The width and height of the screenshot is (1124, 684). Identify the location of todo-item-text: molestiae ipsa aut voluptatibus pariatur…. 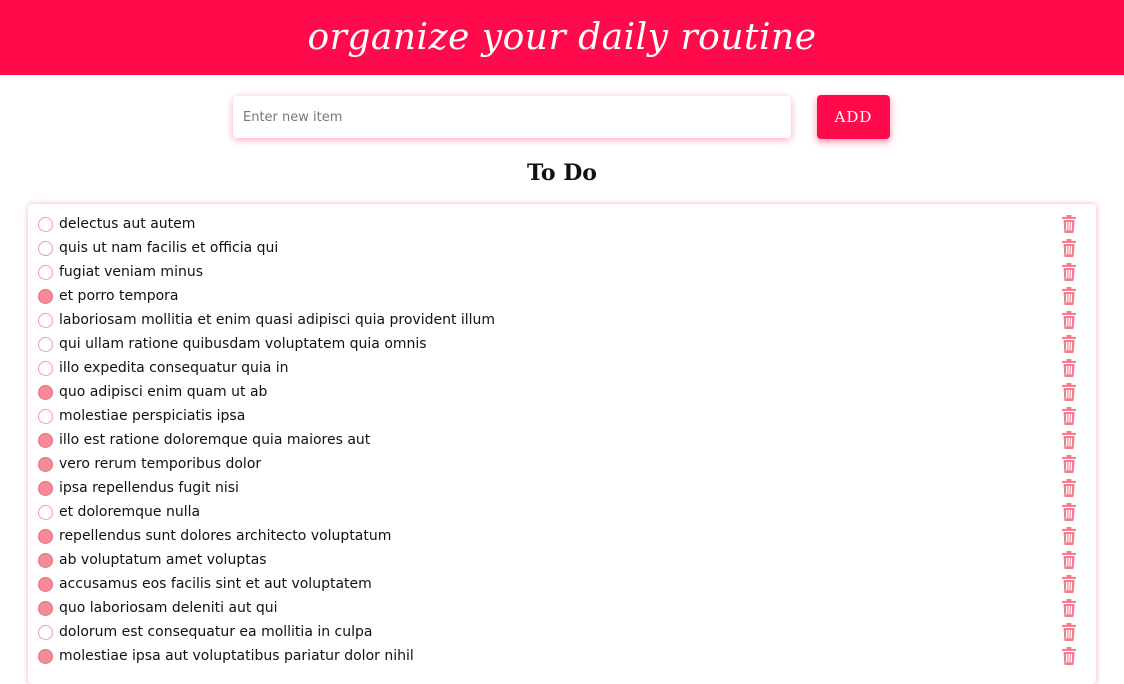
(236, 656).